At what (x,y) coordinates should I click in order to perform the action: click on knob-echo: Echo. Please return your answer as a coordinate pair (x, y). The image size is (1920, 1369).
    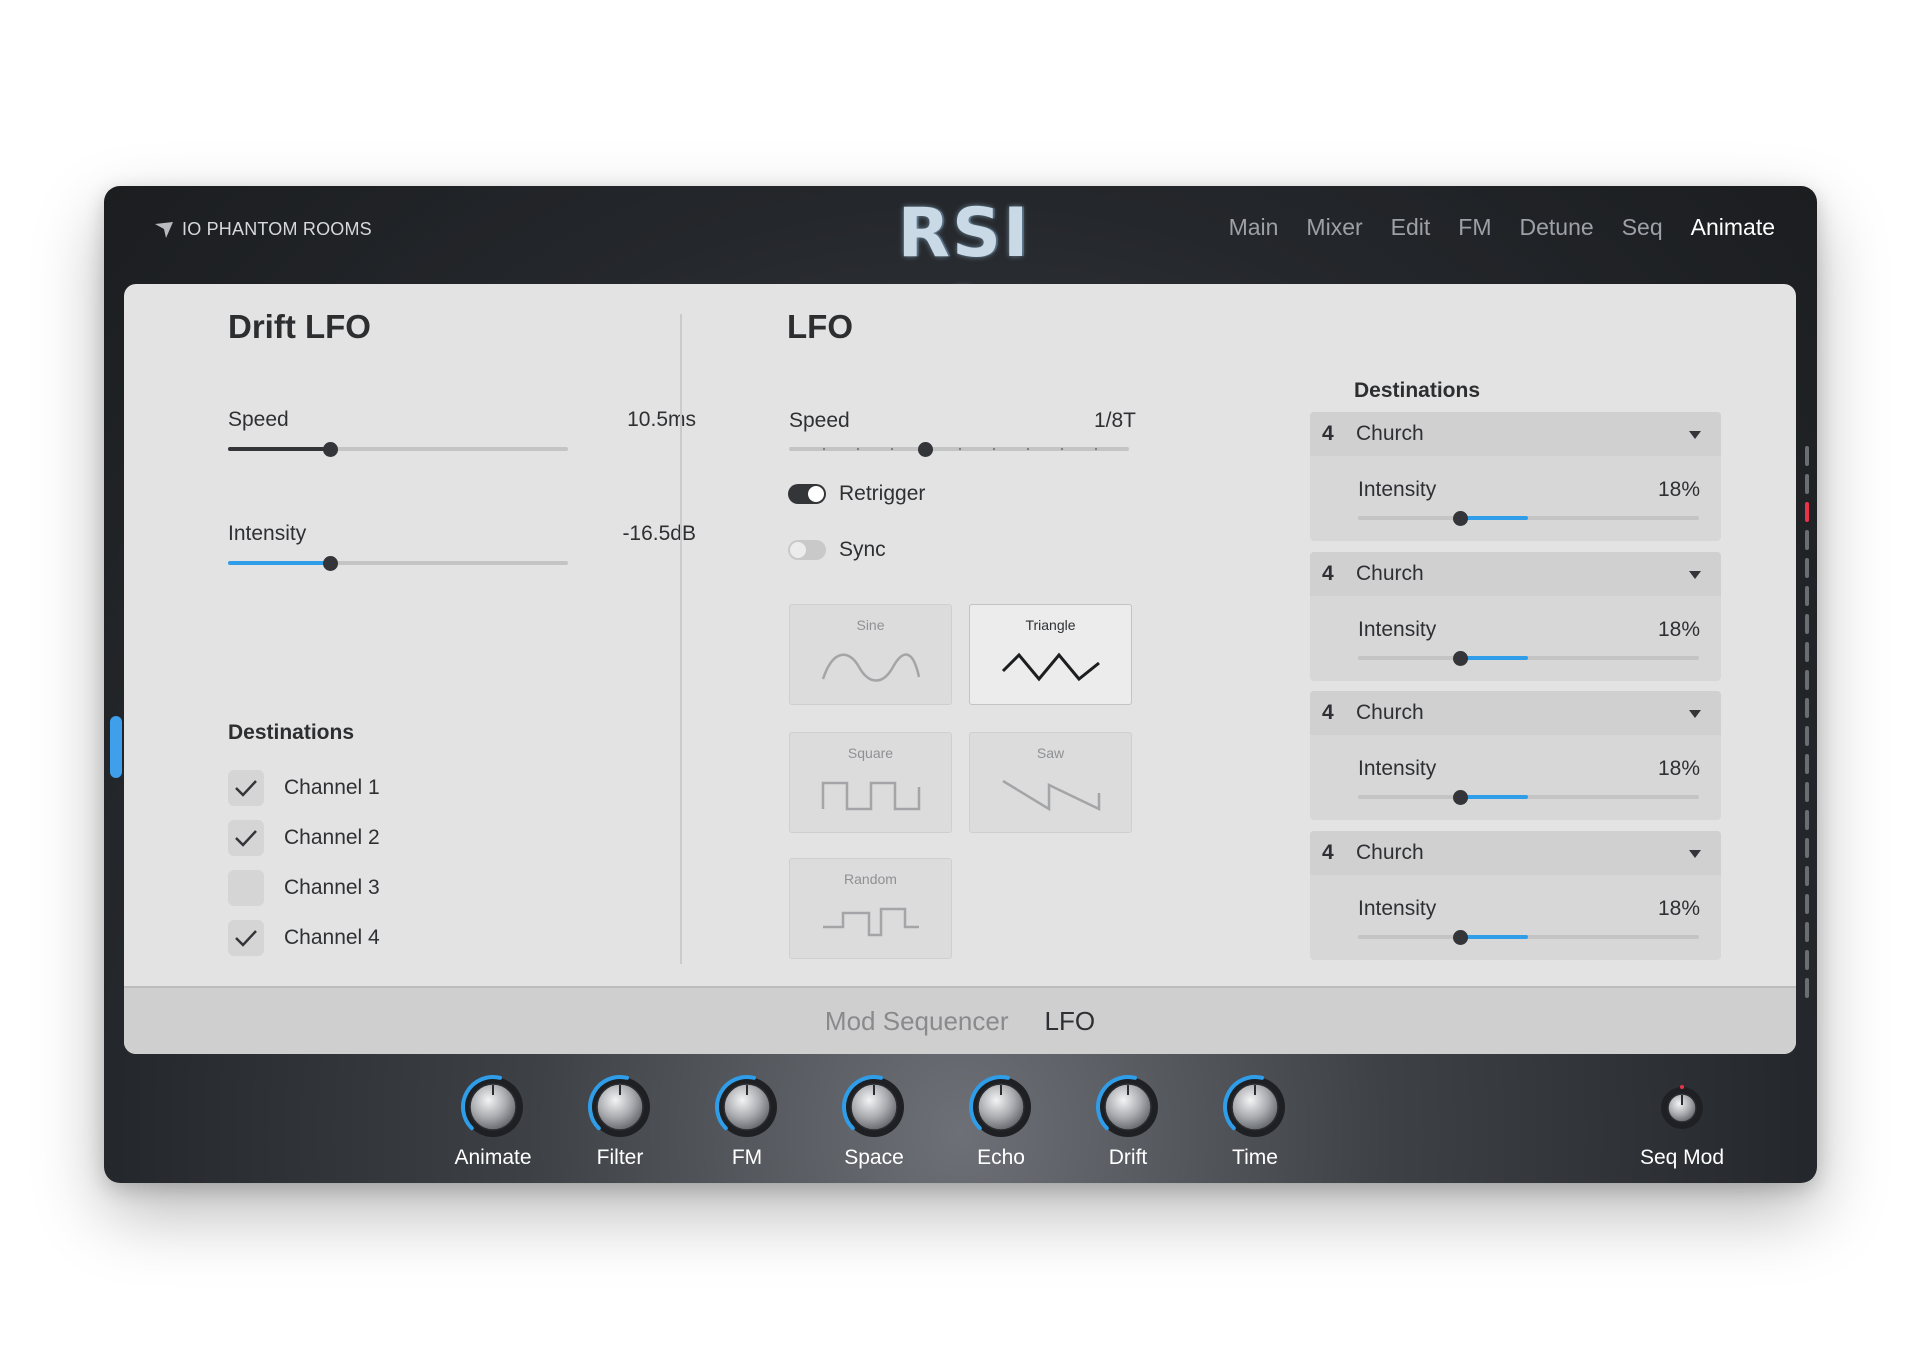
    Looking at the image, I should click on (1001, 1124).